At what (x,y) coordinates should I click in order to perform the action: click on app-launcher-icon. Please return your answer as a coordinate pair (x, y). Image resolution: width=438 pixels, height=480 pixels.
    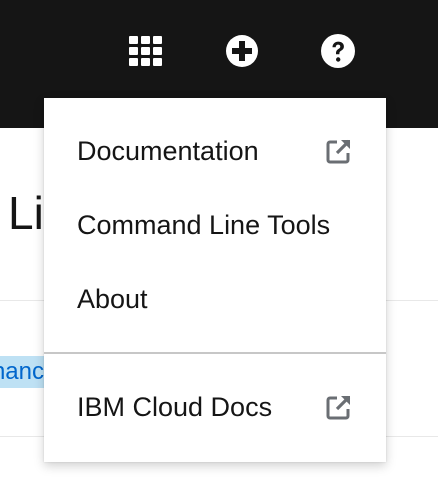
    Looking at the image, I should click on (146, 51).